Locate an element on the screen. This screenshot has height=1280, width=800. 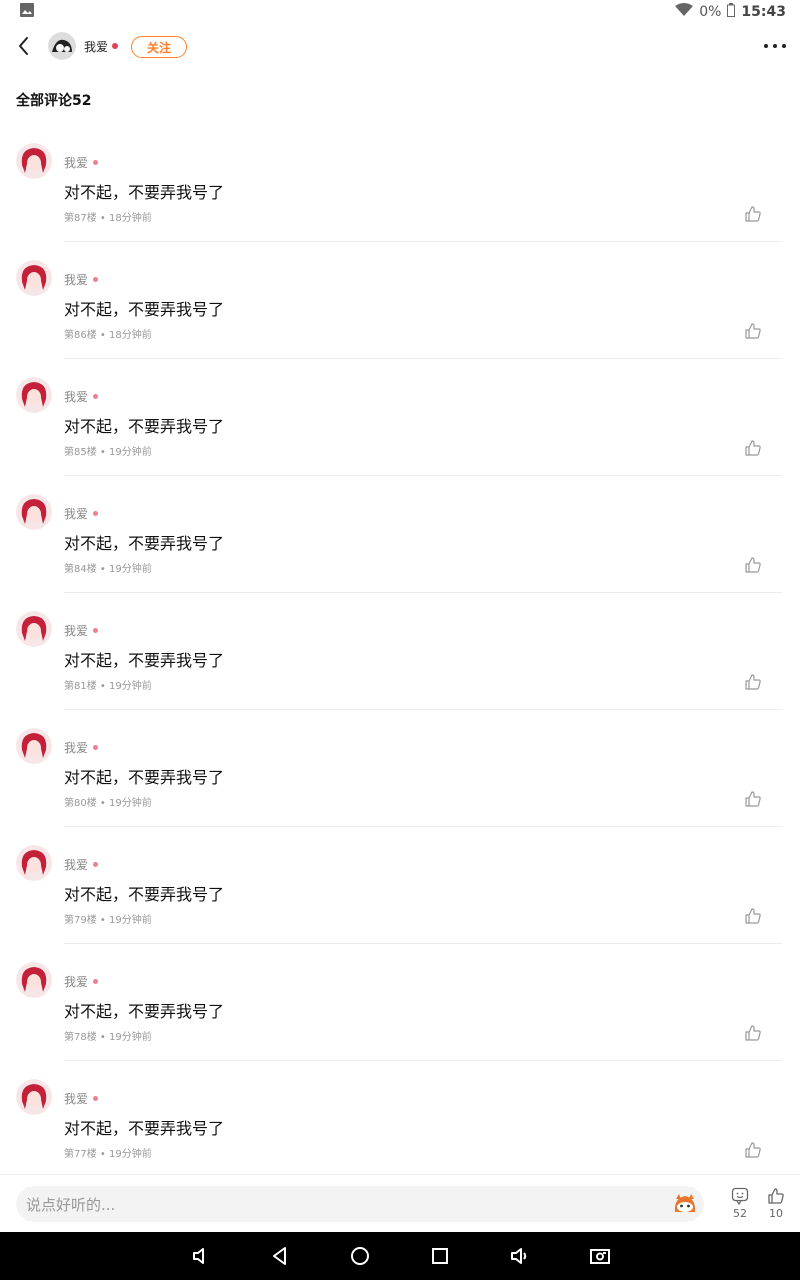
image-icon is located at coordinates (27, 12).